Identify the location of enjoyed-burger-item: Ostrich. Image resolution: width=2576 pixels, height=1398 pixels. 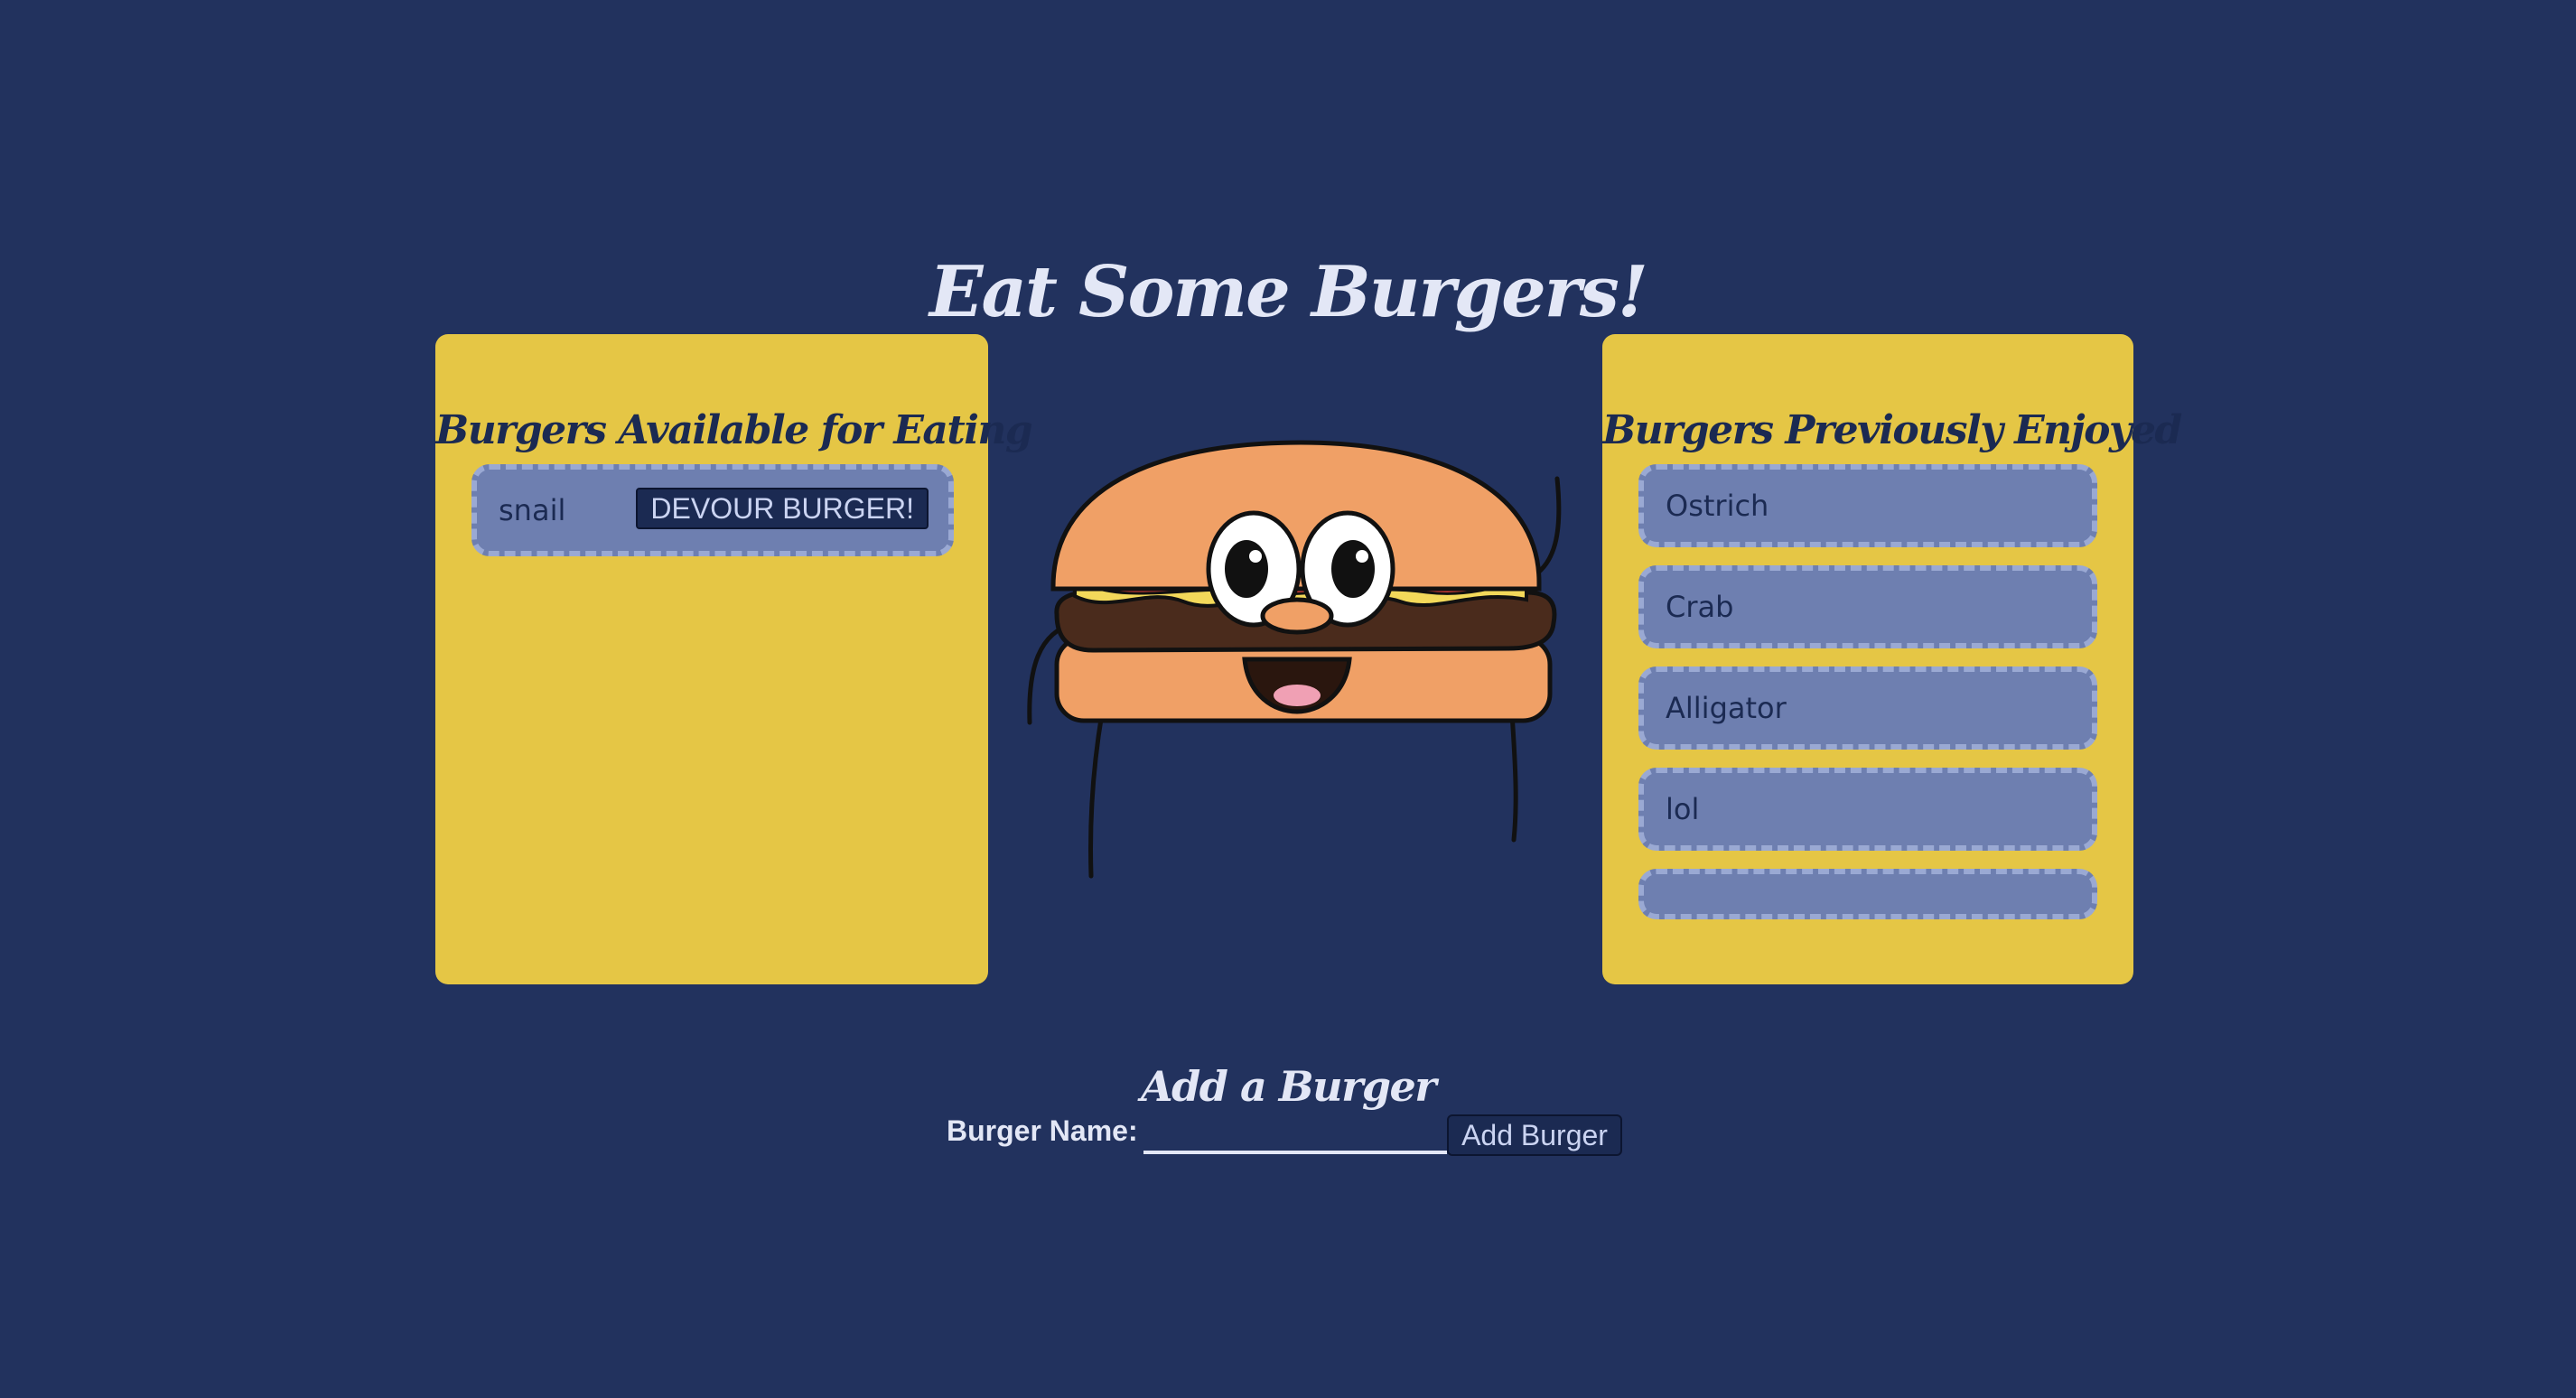
(1867, 505).